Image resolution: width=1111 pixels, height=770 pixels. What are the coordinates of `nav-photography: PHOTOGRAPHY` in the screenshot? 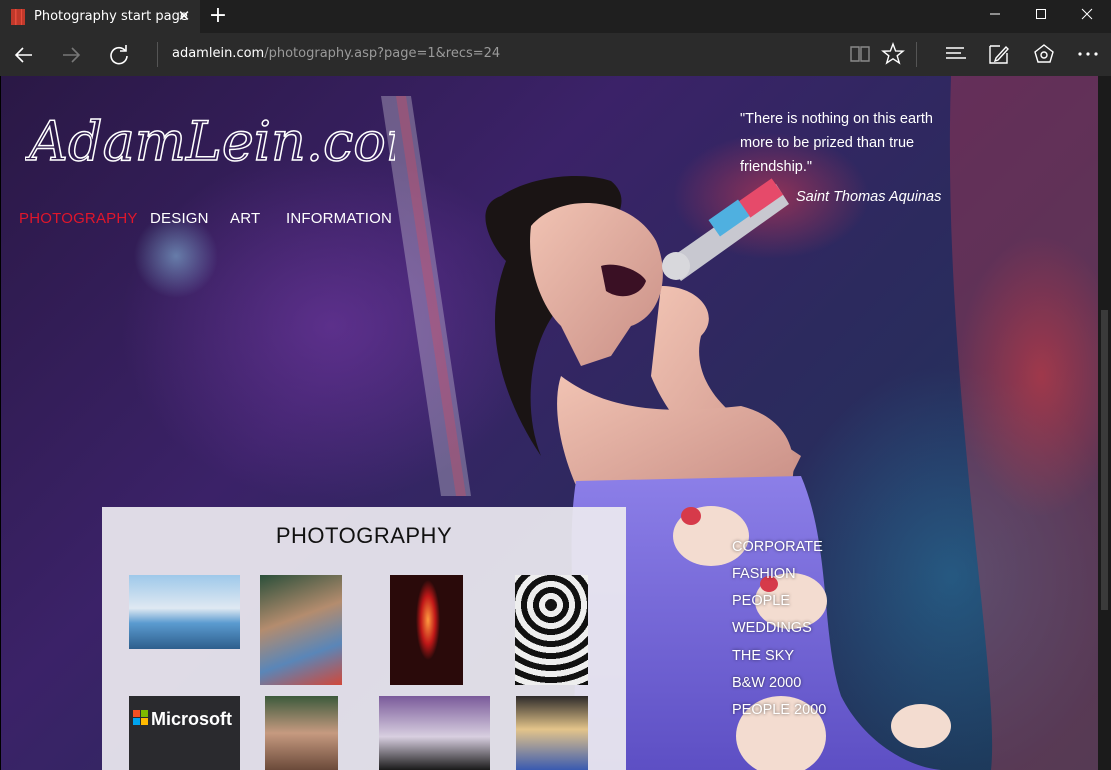 It's located at (78, 218).